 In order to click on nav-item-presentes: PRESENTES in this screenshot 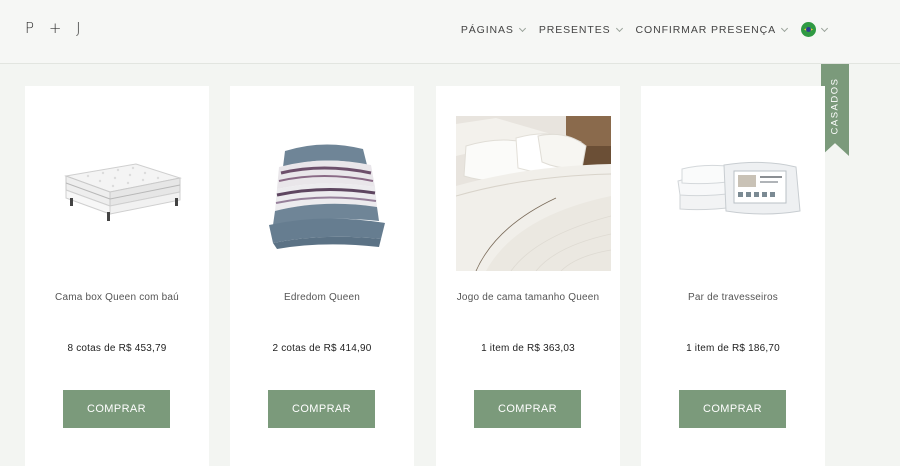, I will do `click(580, 29)`.